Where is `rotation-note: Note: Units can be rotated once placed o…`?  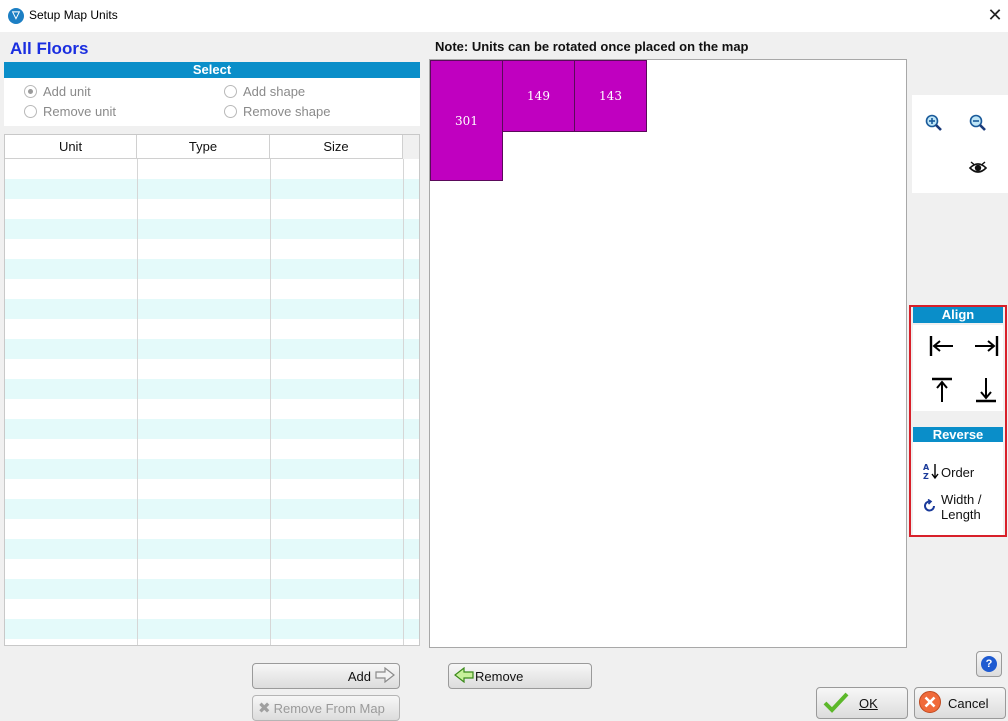 rotation-note: Note: Units can be rotated once placed o… is located at coordinates (592, 46).